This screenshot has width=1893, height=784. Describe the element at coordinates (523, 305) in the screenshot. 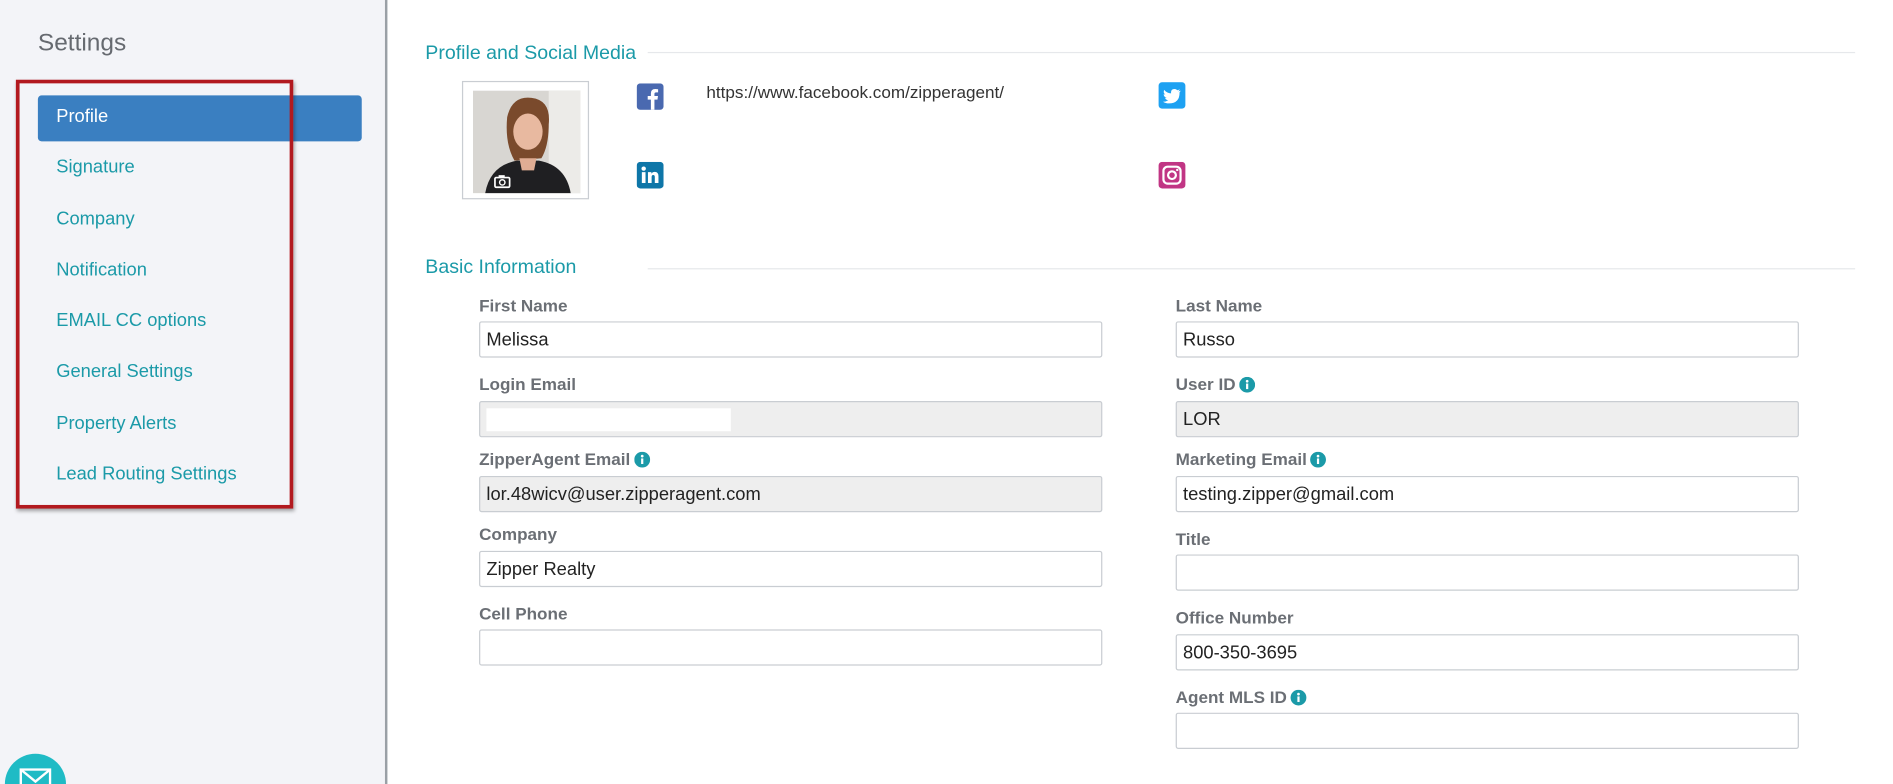

I see `first-name-label: First Name` at that location.